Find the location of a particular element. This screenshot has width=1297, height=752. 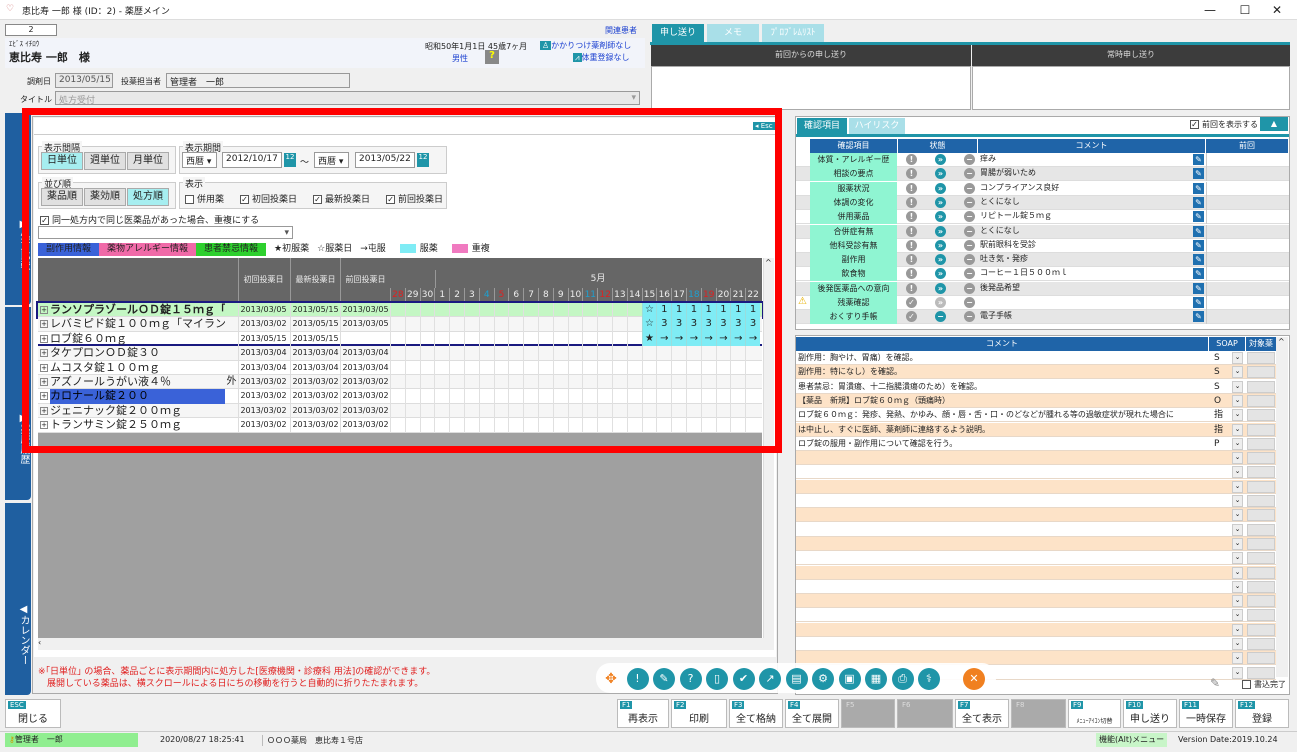

sort-button-2: 処方順 is located at coordinates (148, 197).